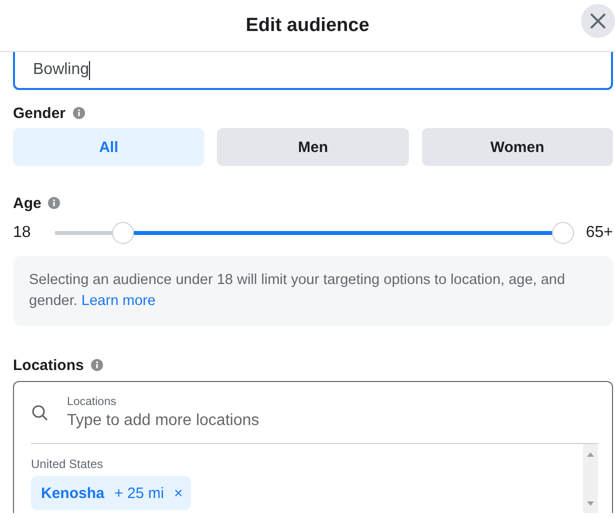 The height and width of the screenshot is (518, 615). I want to click on close-button, so click(598, 21).